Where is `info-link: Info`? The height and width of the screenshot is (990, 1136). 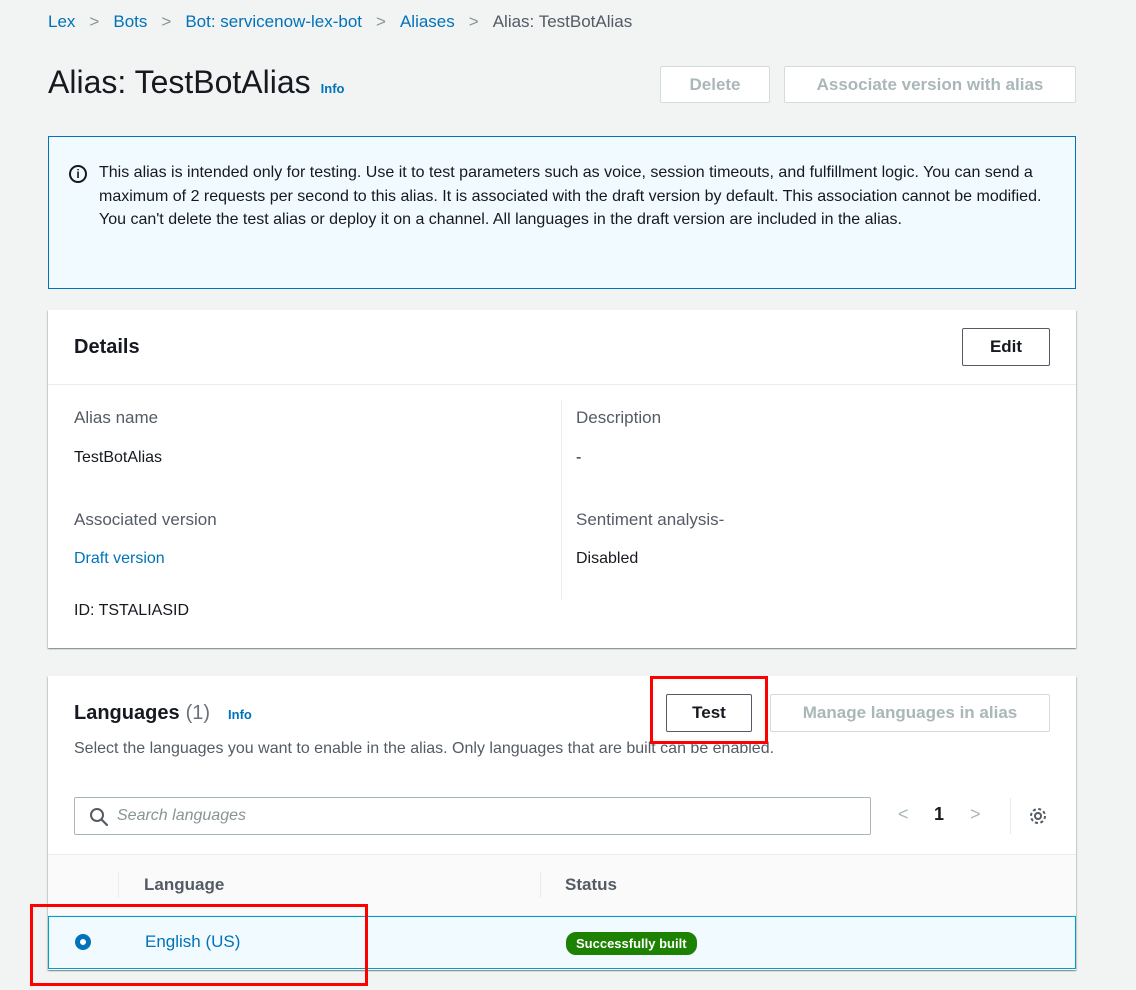 info-link: Info is located at coordinates (333, 88).